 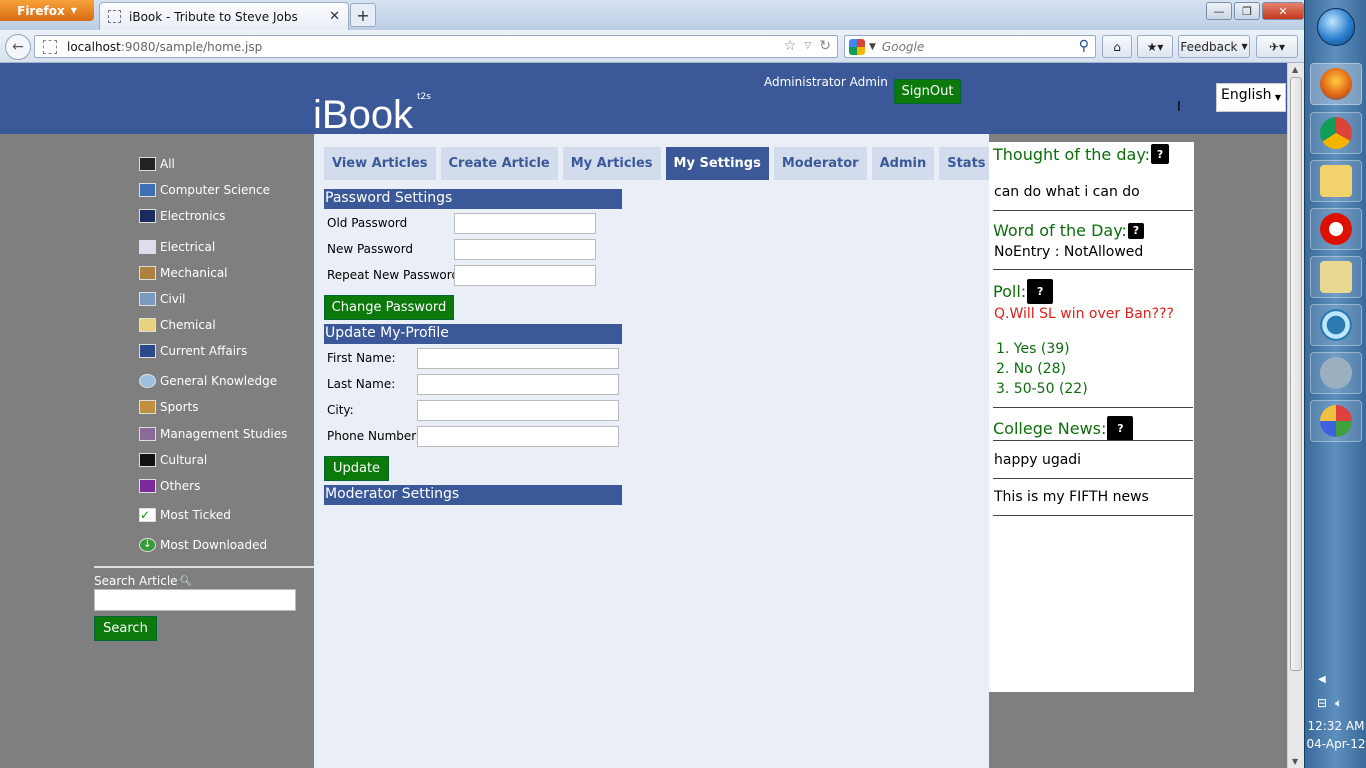 What do you see at coordinates (1296, 374) in the screenshot?
I see `scrollbar-thumb` at bounding box center [1296, 374].